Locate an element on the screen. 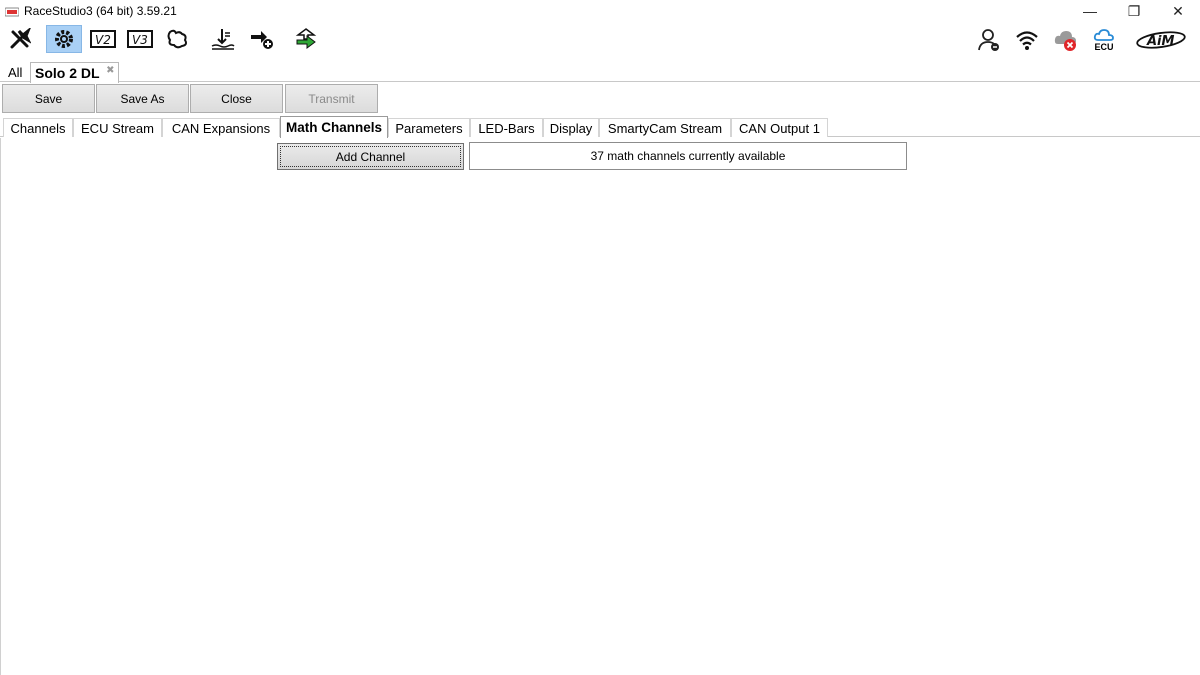 This screenshot has height=675, width=1200. tab-math-channels: Math Channels is located at coordinates (334, 127).